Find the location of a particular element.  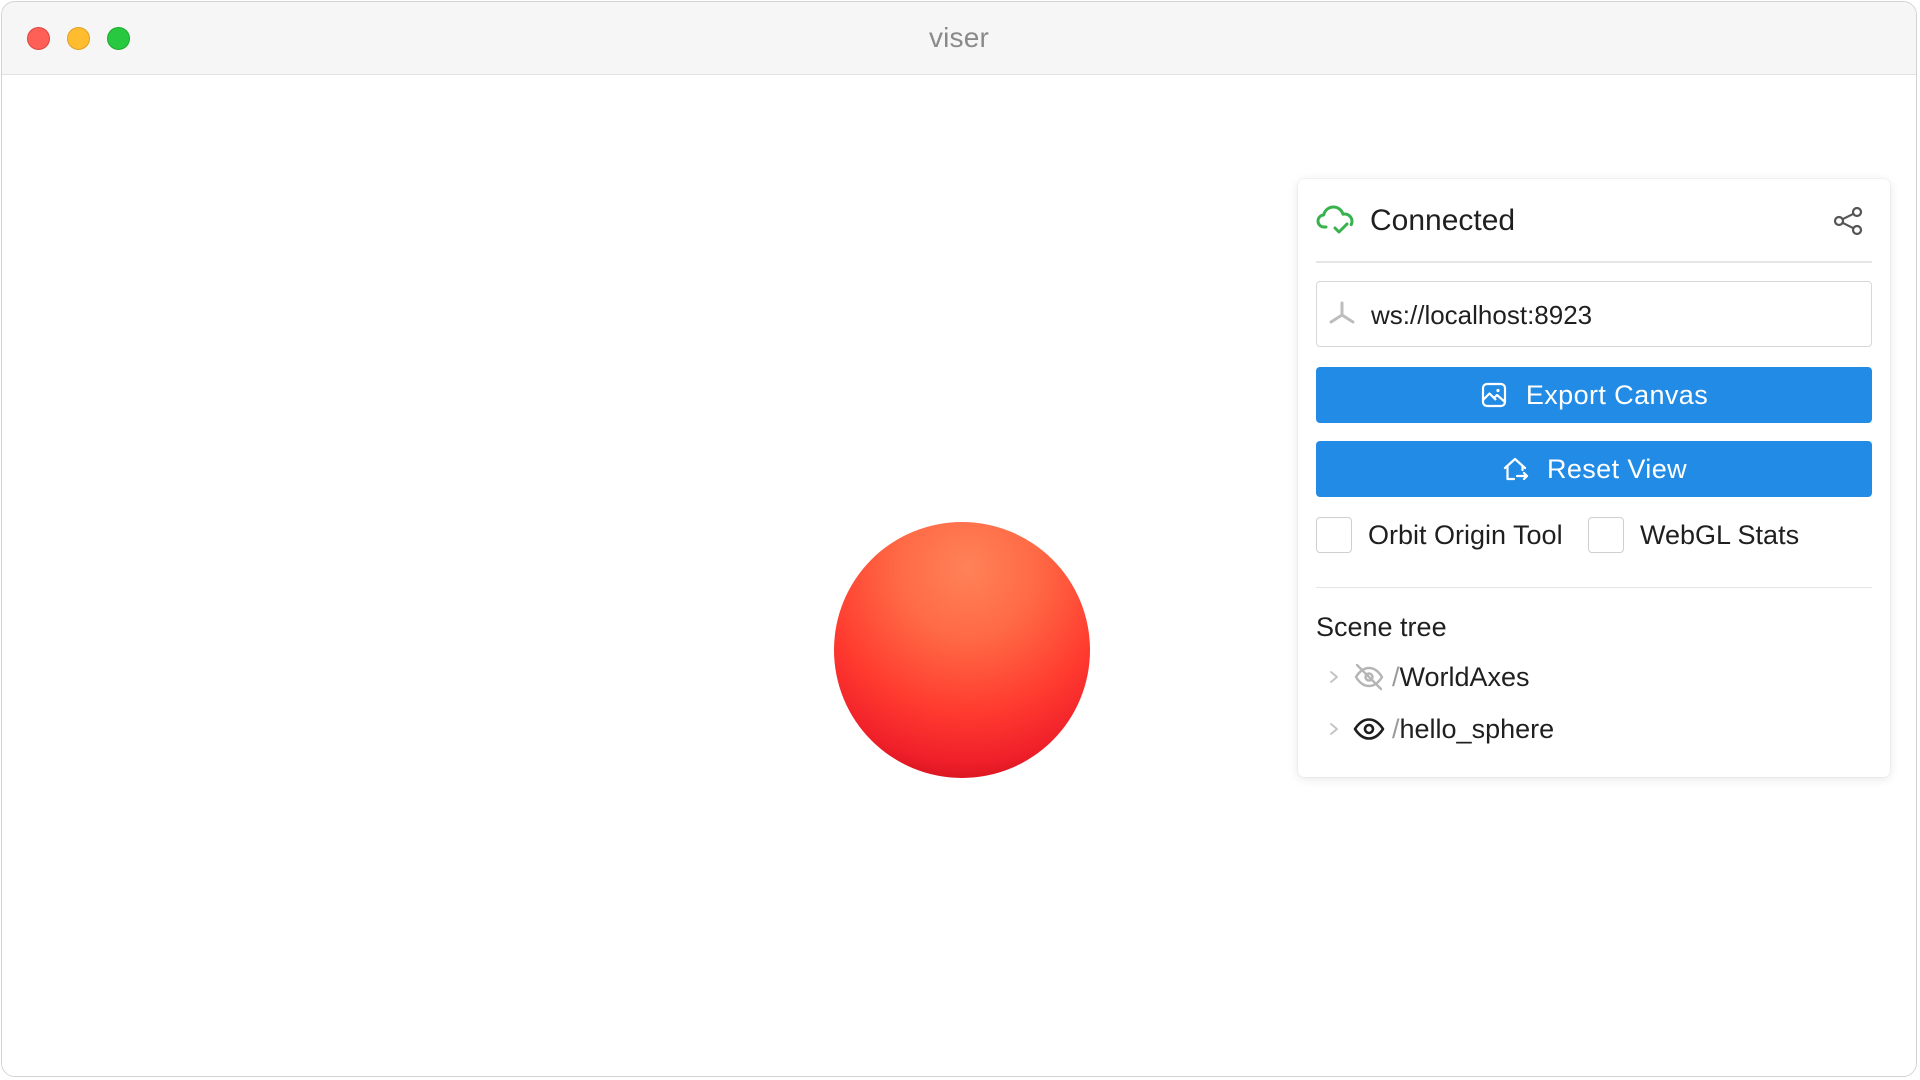

viser-logo-icon is located at coordinates (1342, 312).